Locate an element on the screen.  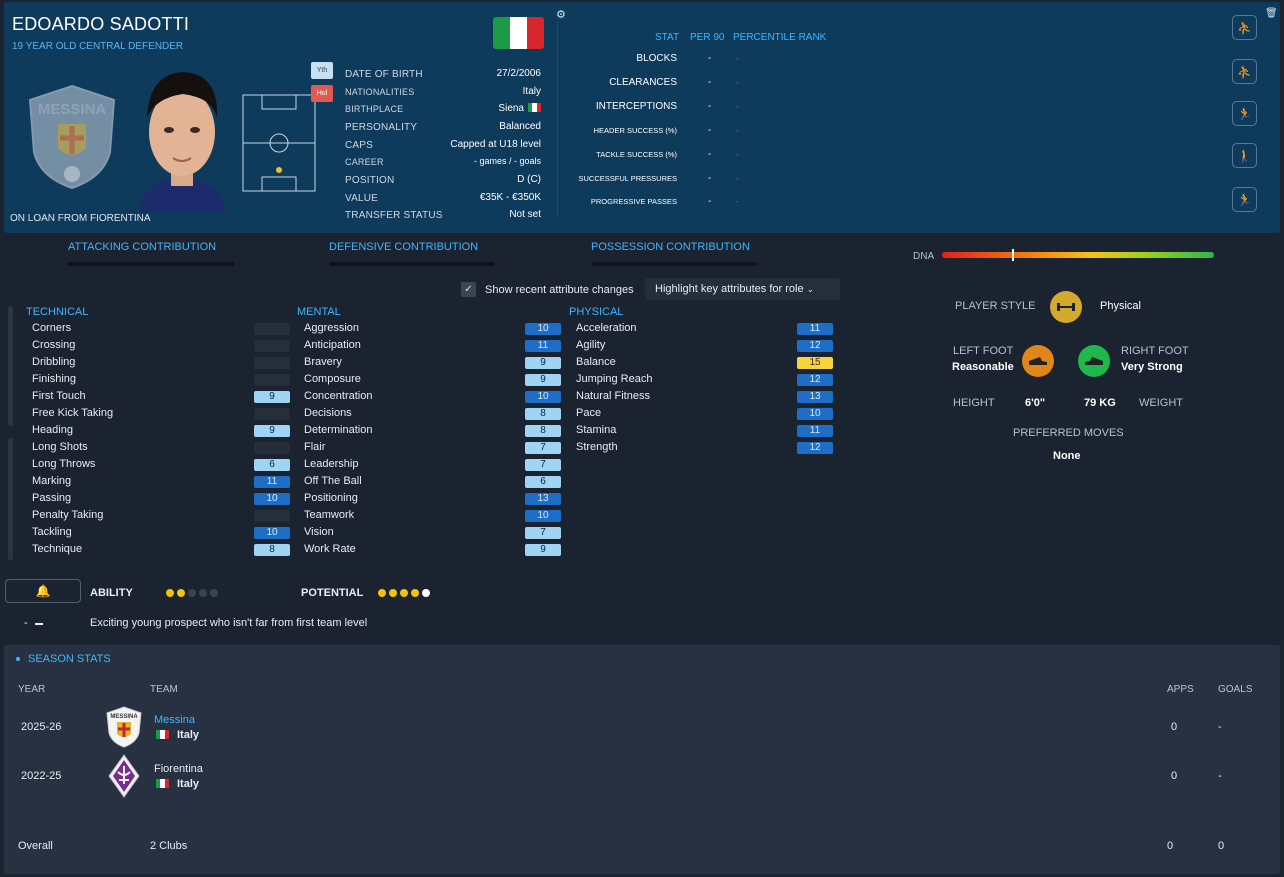
crest-text: MESSINA is located at coordinates (124, 717).